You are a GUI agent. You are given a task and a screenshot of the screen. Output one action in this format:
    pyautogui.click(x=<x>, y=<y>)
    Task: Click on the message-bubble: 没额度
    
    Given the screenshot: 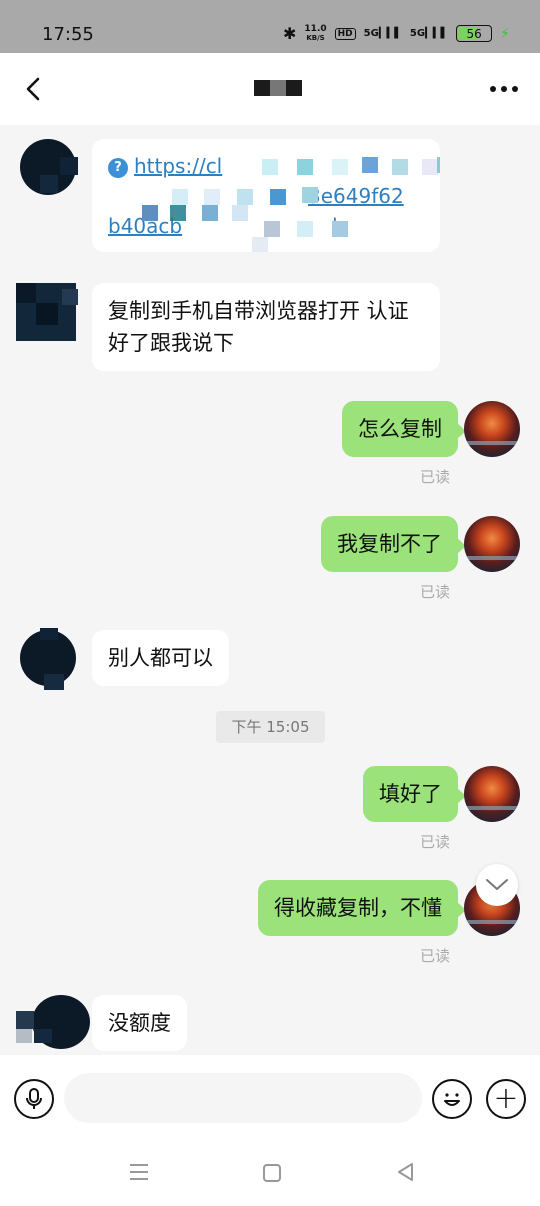 What is the action you would take?
    pyautogui.click(x=139, y=1023)
    